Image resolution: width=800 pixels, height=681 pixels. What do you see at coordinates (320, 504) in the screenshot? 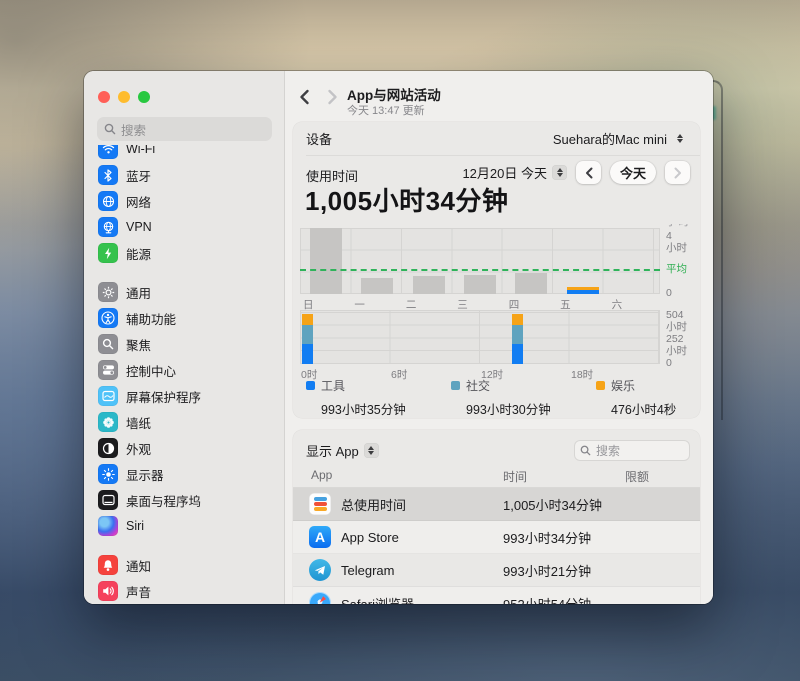
I see `stack-icon` at bounding box center [320, 504].